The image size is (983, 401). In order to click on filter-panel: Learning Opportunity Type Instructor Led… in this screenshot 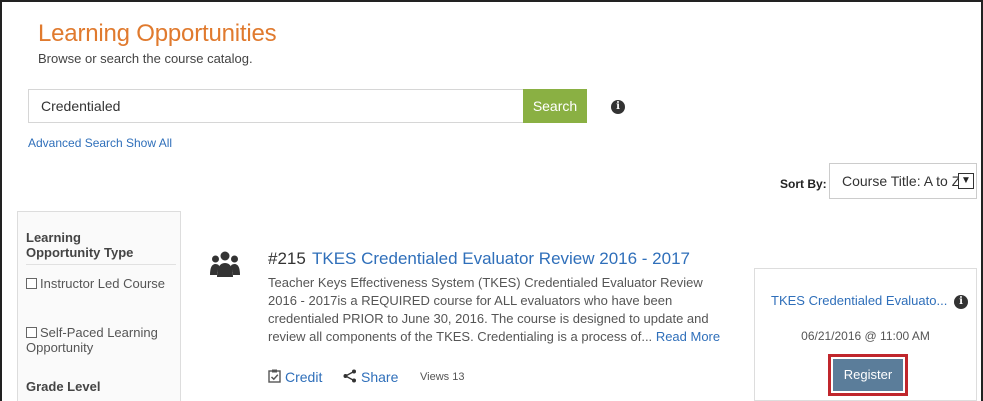, I will do `click(99, 306)`.